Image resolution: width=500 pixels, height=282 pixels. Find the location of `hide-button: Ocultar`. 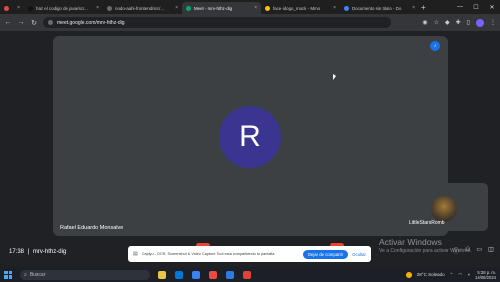

hide-button: Ocultar is located at coordinates (359, 254).